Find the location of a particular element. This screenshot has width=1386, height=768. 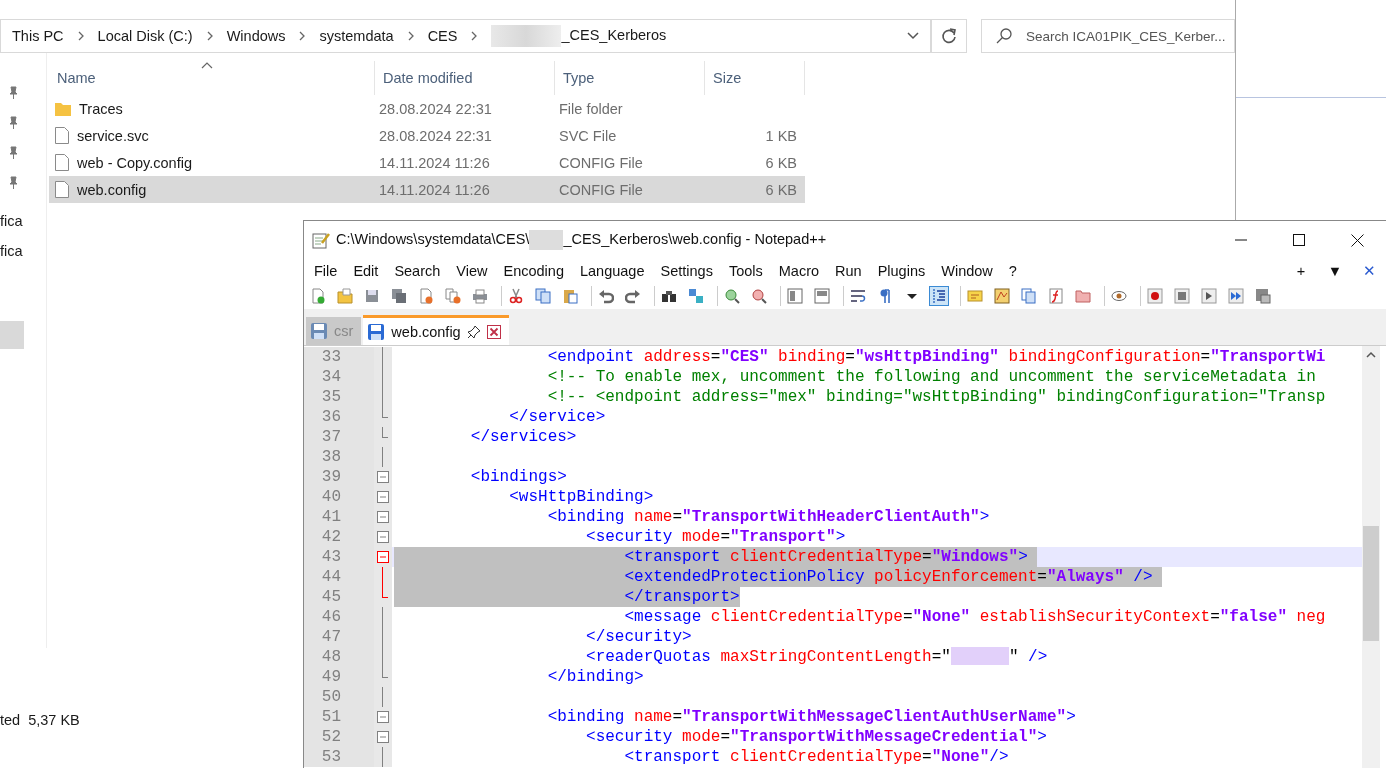

address-bar: This PC Local Disk (C:) Windows systemdata CES _CES_Kerberos is located at coordinates (448, 36).